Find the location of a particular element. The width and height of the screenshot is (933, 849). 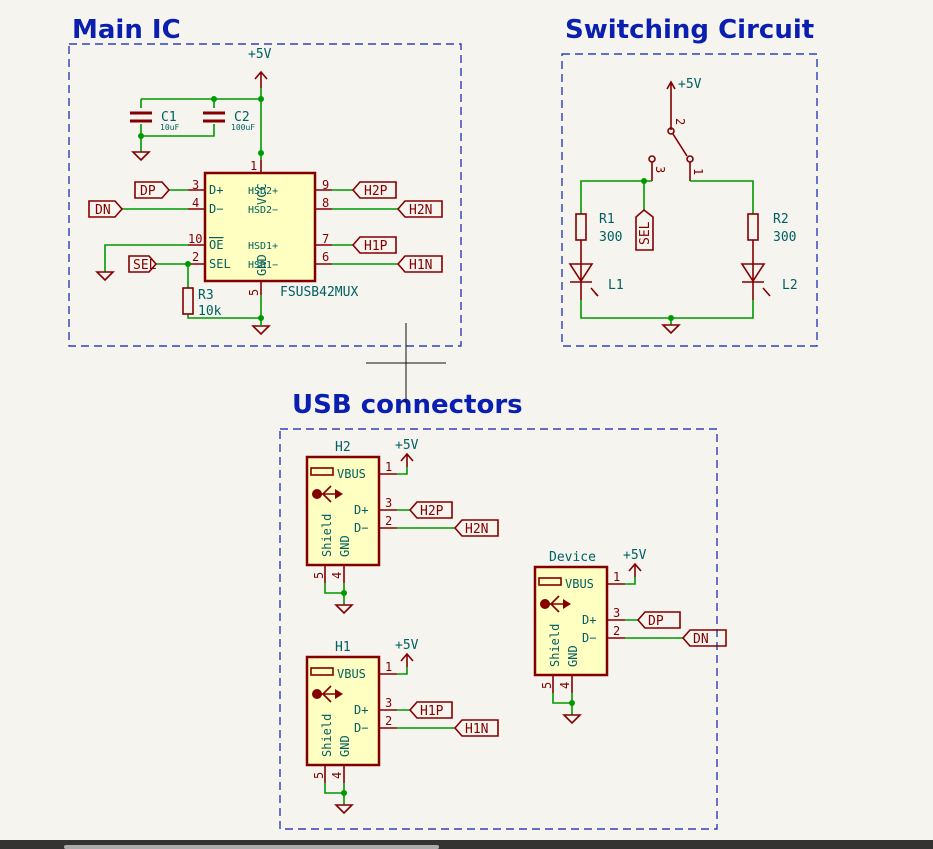

switching-group: +5V 2 3 1 SEL R1 300 R2 300 L1 L2 is located at coordinates (683, 206).